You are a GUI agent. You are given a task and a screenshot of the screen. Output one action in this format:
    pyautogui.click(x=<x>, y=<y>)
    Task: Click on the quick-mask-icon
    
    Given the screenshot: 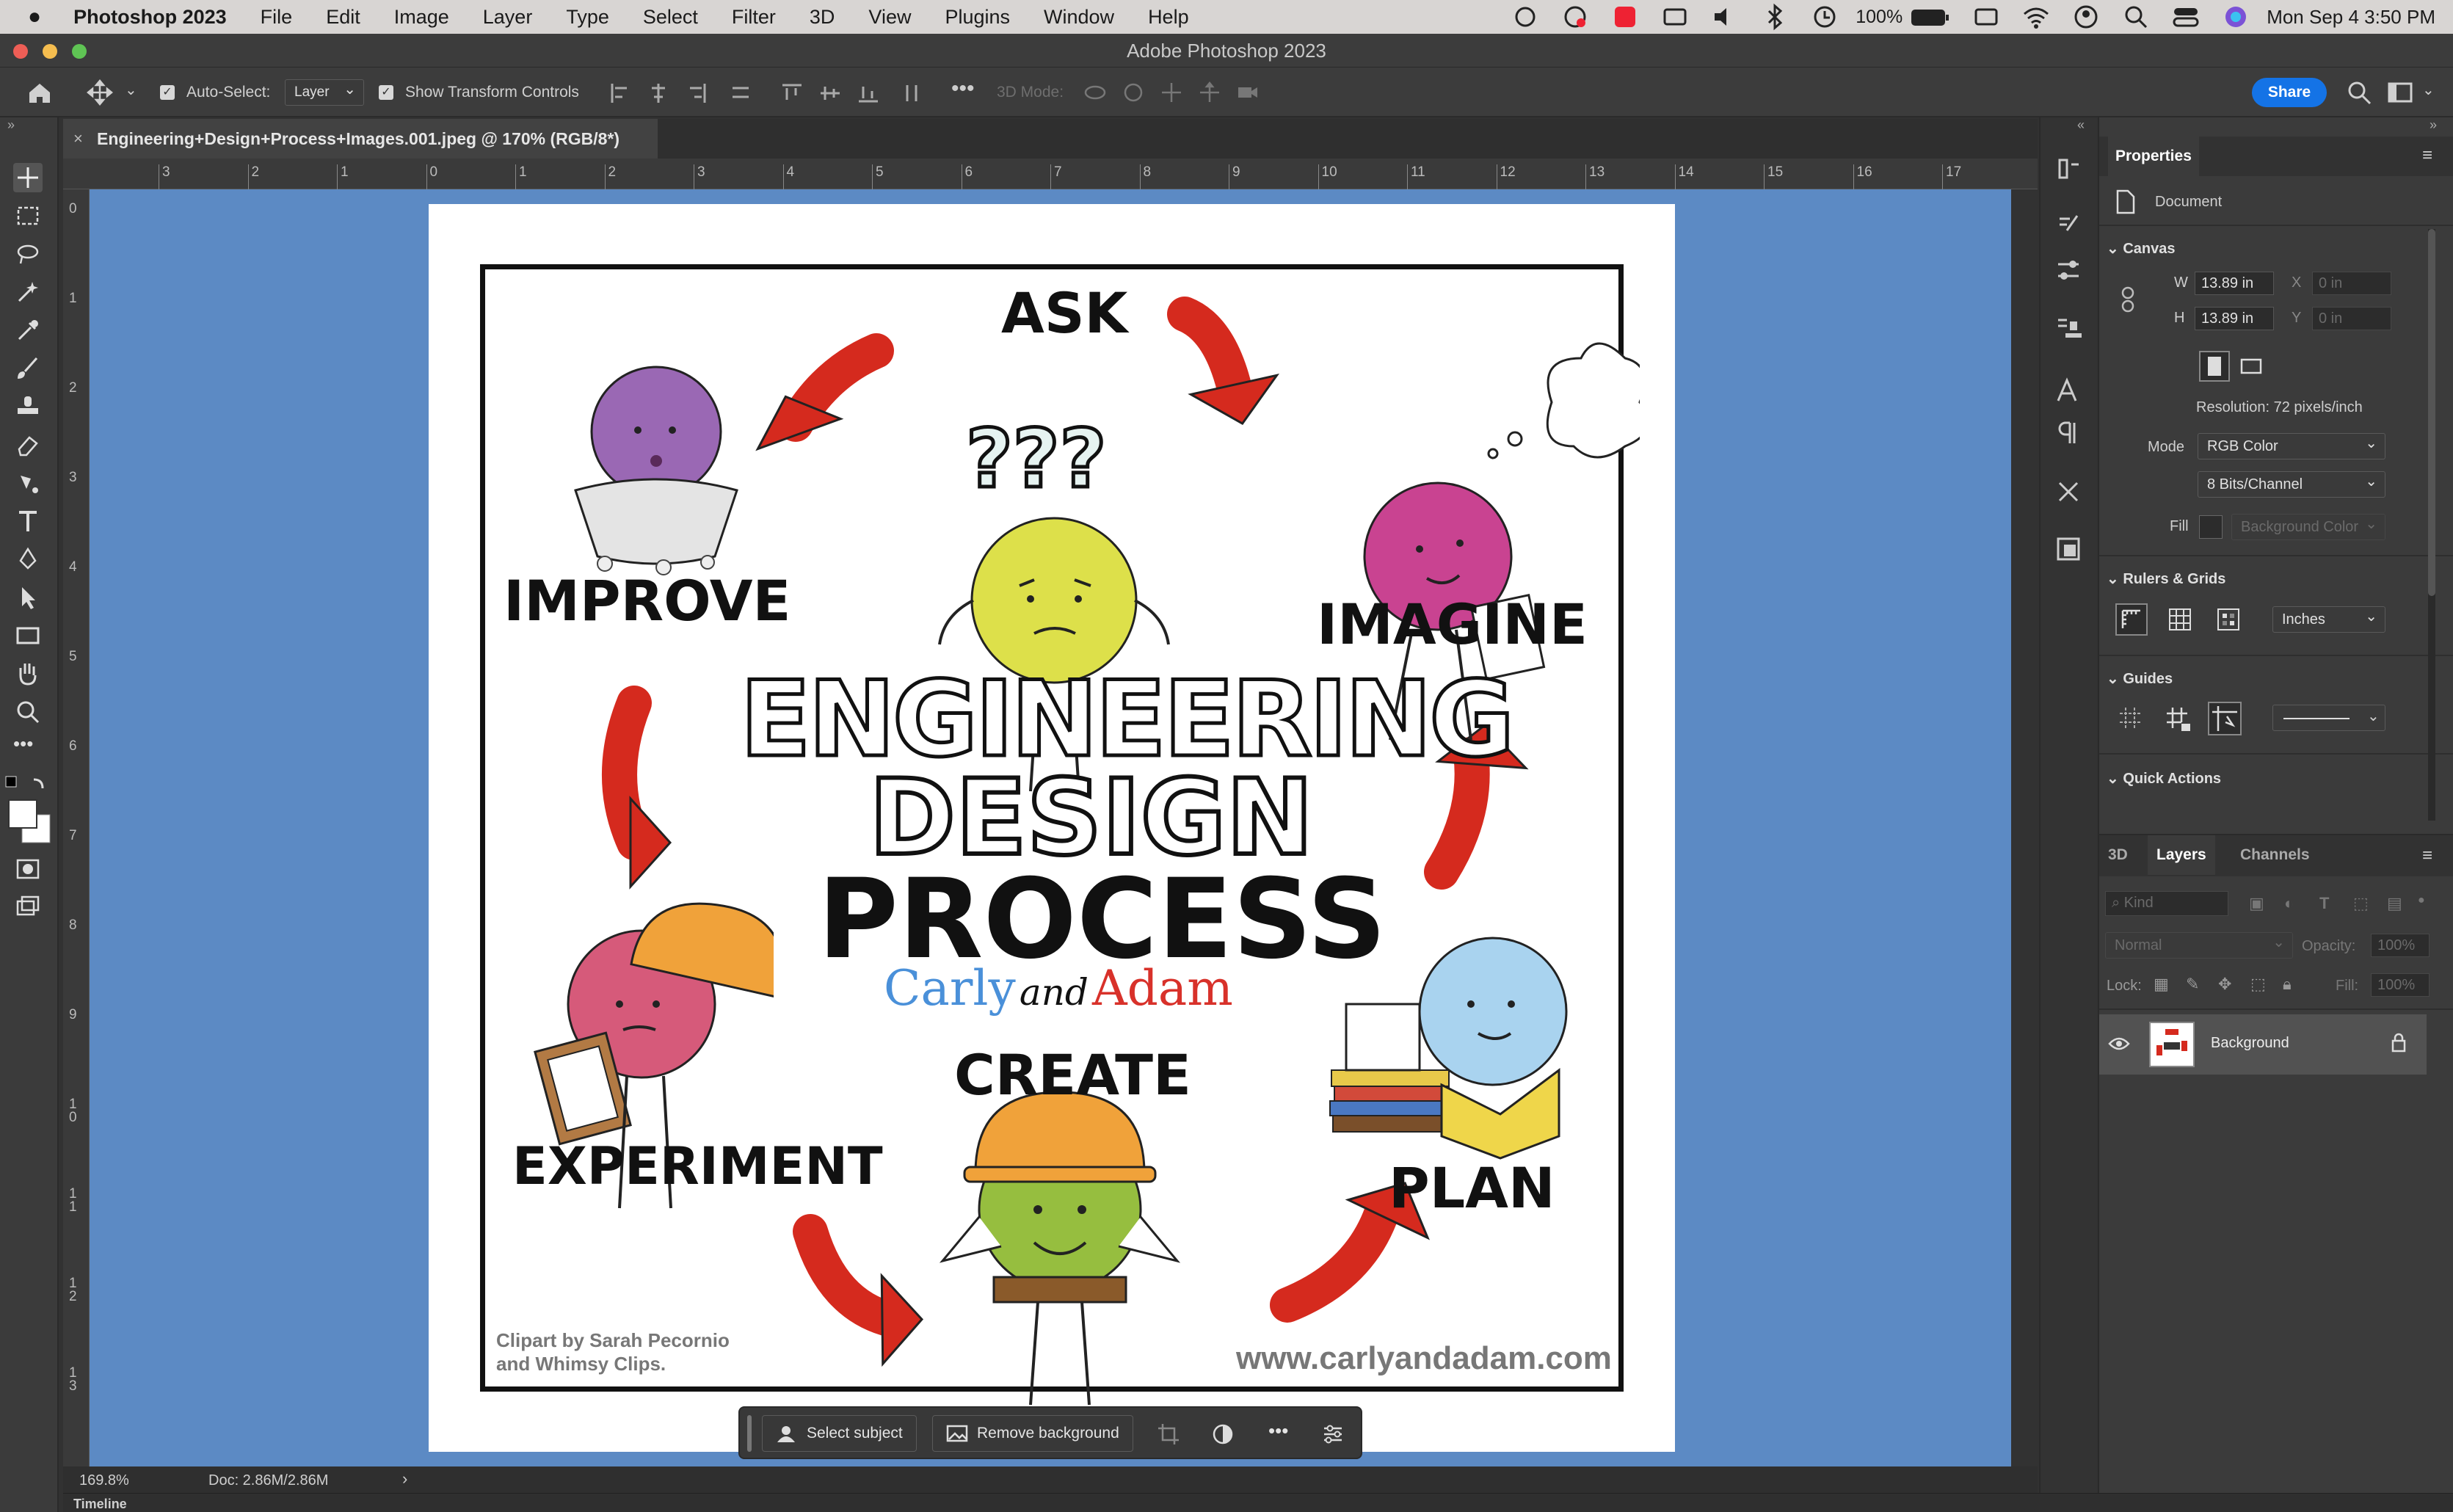 What is the action you would take?
    pyautogui.click(x=28, y=869)
    